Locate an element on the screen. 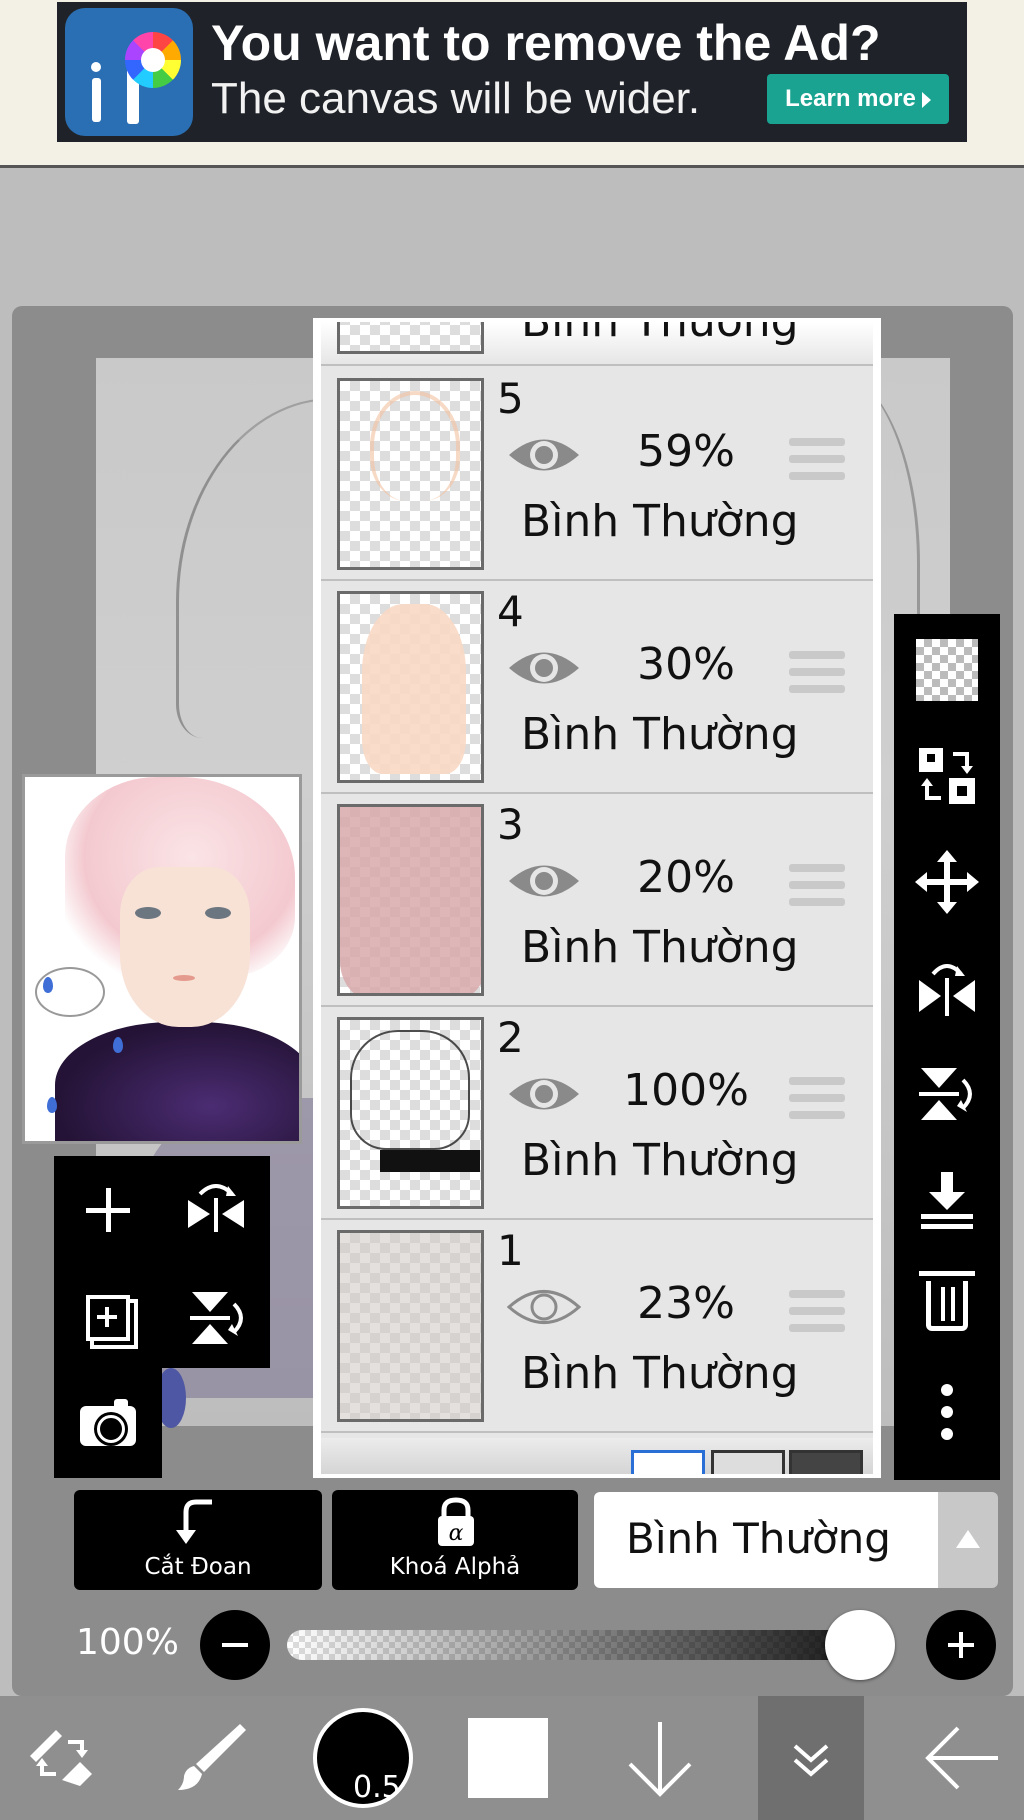 This screenshot has height=1820, width=1024. camera-icon is located at coordinates (108, 1422).